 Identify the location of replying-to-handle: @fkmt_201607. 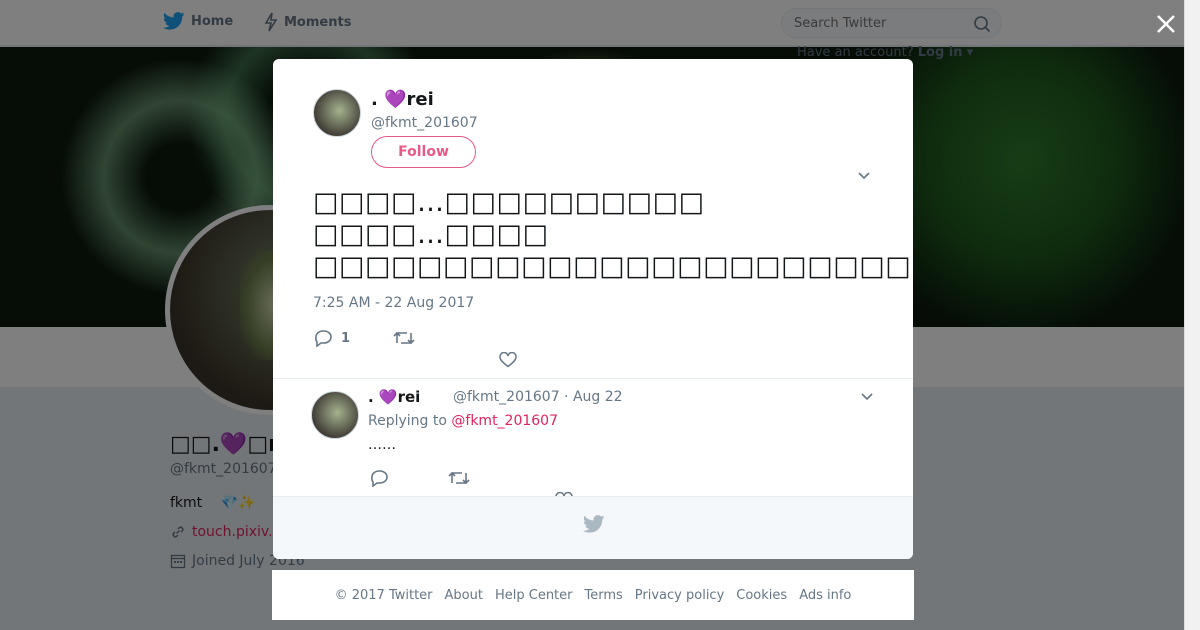
(504, 421).